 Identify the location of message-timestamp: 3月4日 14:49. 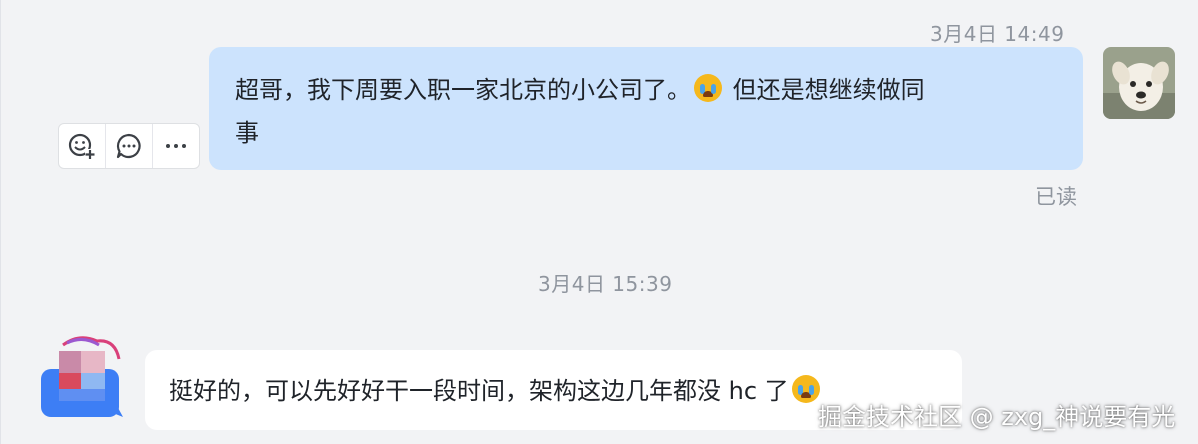
(997, 34).